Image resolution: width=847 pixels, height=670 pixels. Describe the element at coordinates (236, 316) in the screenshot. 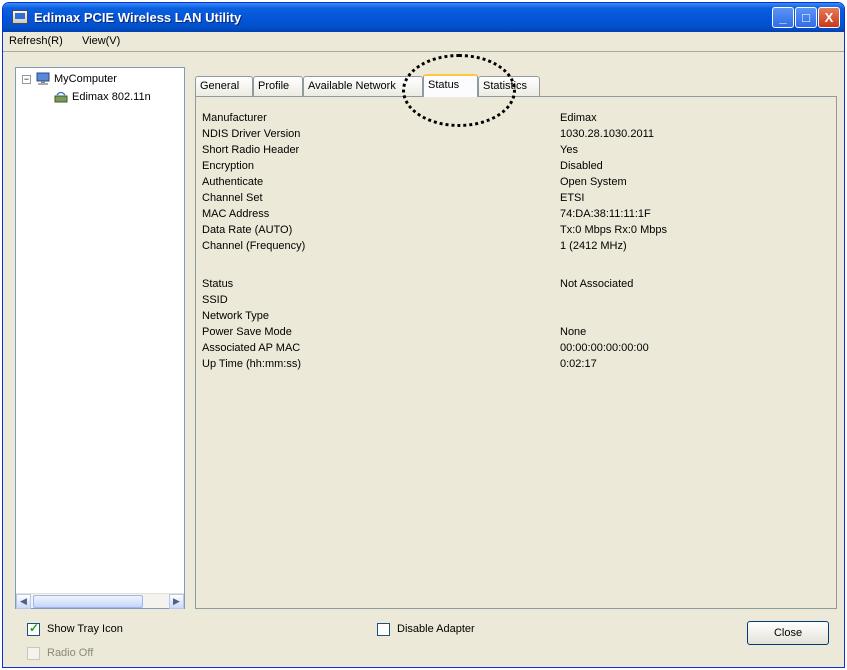

I see `label-network-type: Network Type` at that location.